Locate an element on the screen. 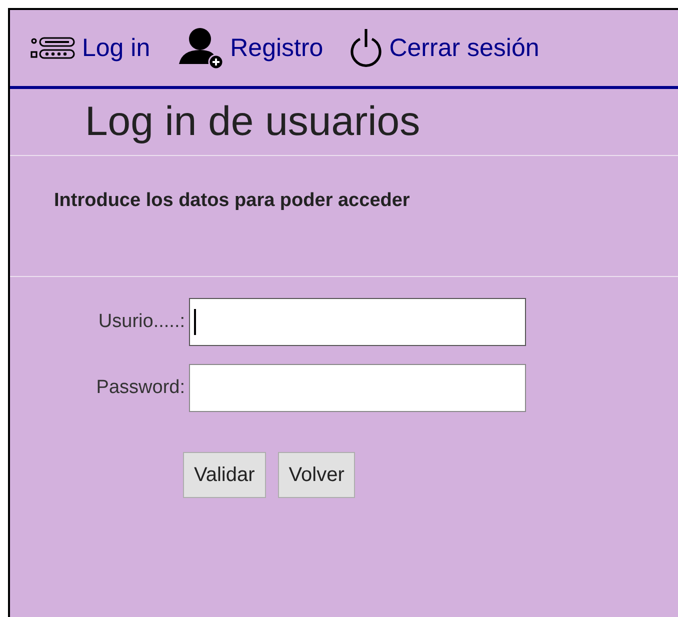 The height and width of the screenshot is (617, 678). nav-link: Registro is located at coordinates (277, 48).